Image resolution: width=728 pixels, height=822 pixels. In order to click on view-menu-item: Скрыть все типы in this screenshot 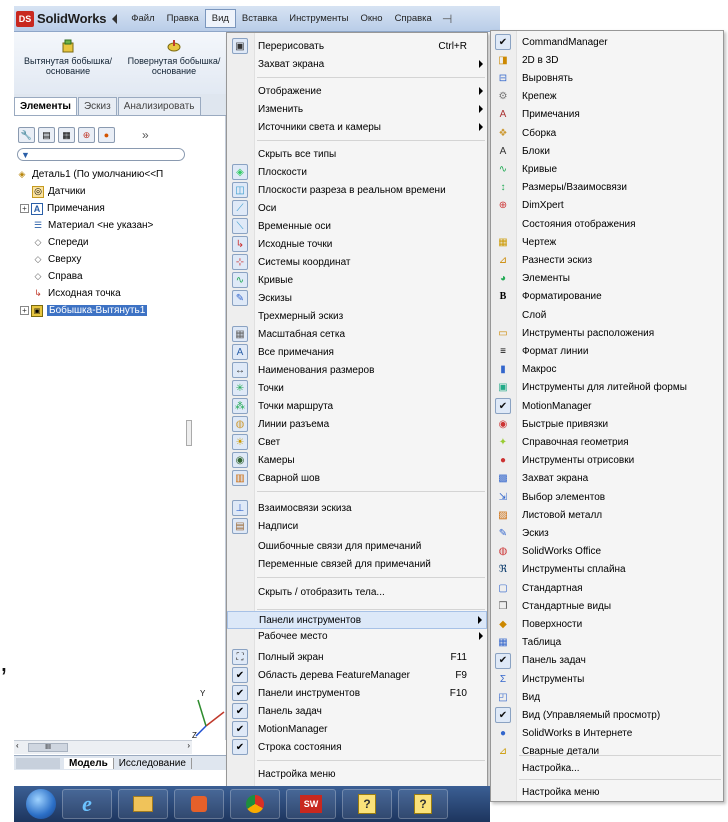, I will do `click(357, 154)`.